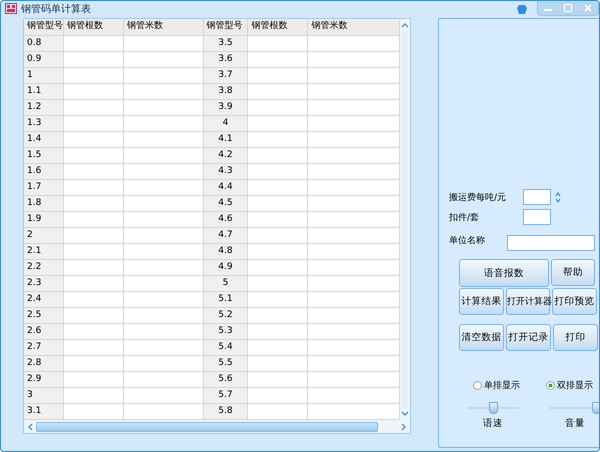 Image resolution: width=600 pixels, height=452 pixels. Describe the element at coordinates (481, 337) in the screenshot. I see `action-button: 清空数据` at that location.